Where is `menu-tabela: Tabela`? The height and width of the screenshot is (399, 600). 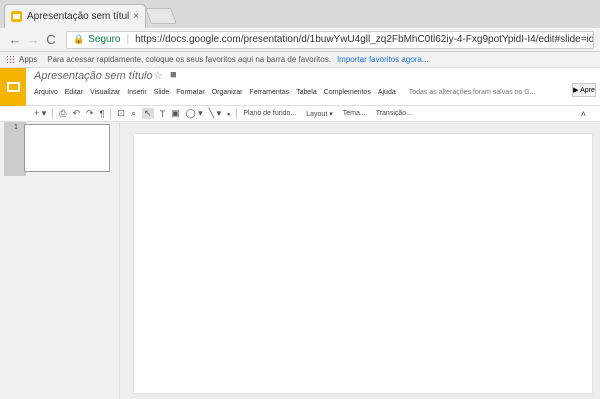 menu-tabela: Tabela is located at coordinates (306, 92).